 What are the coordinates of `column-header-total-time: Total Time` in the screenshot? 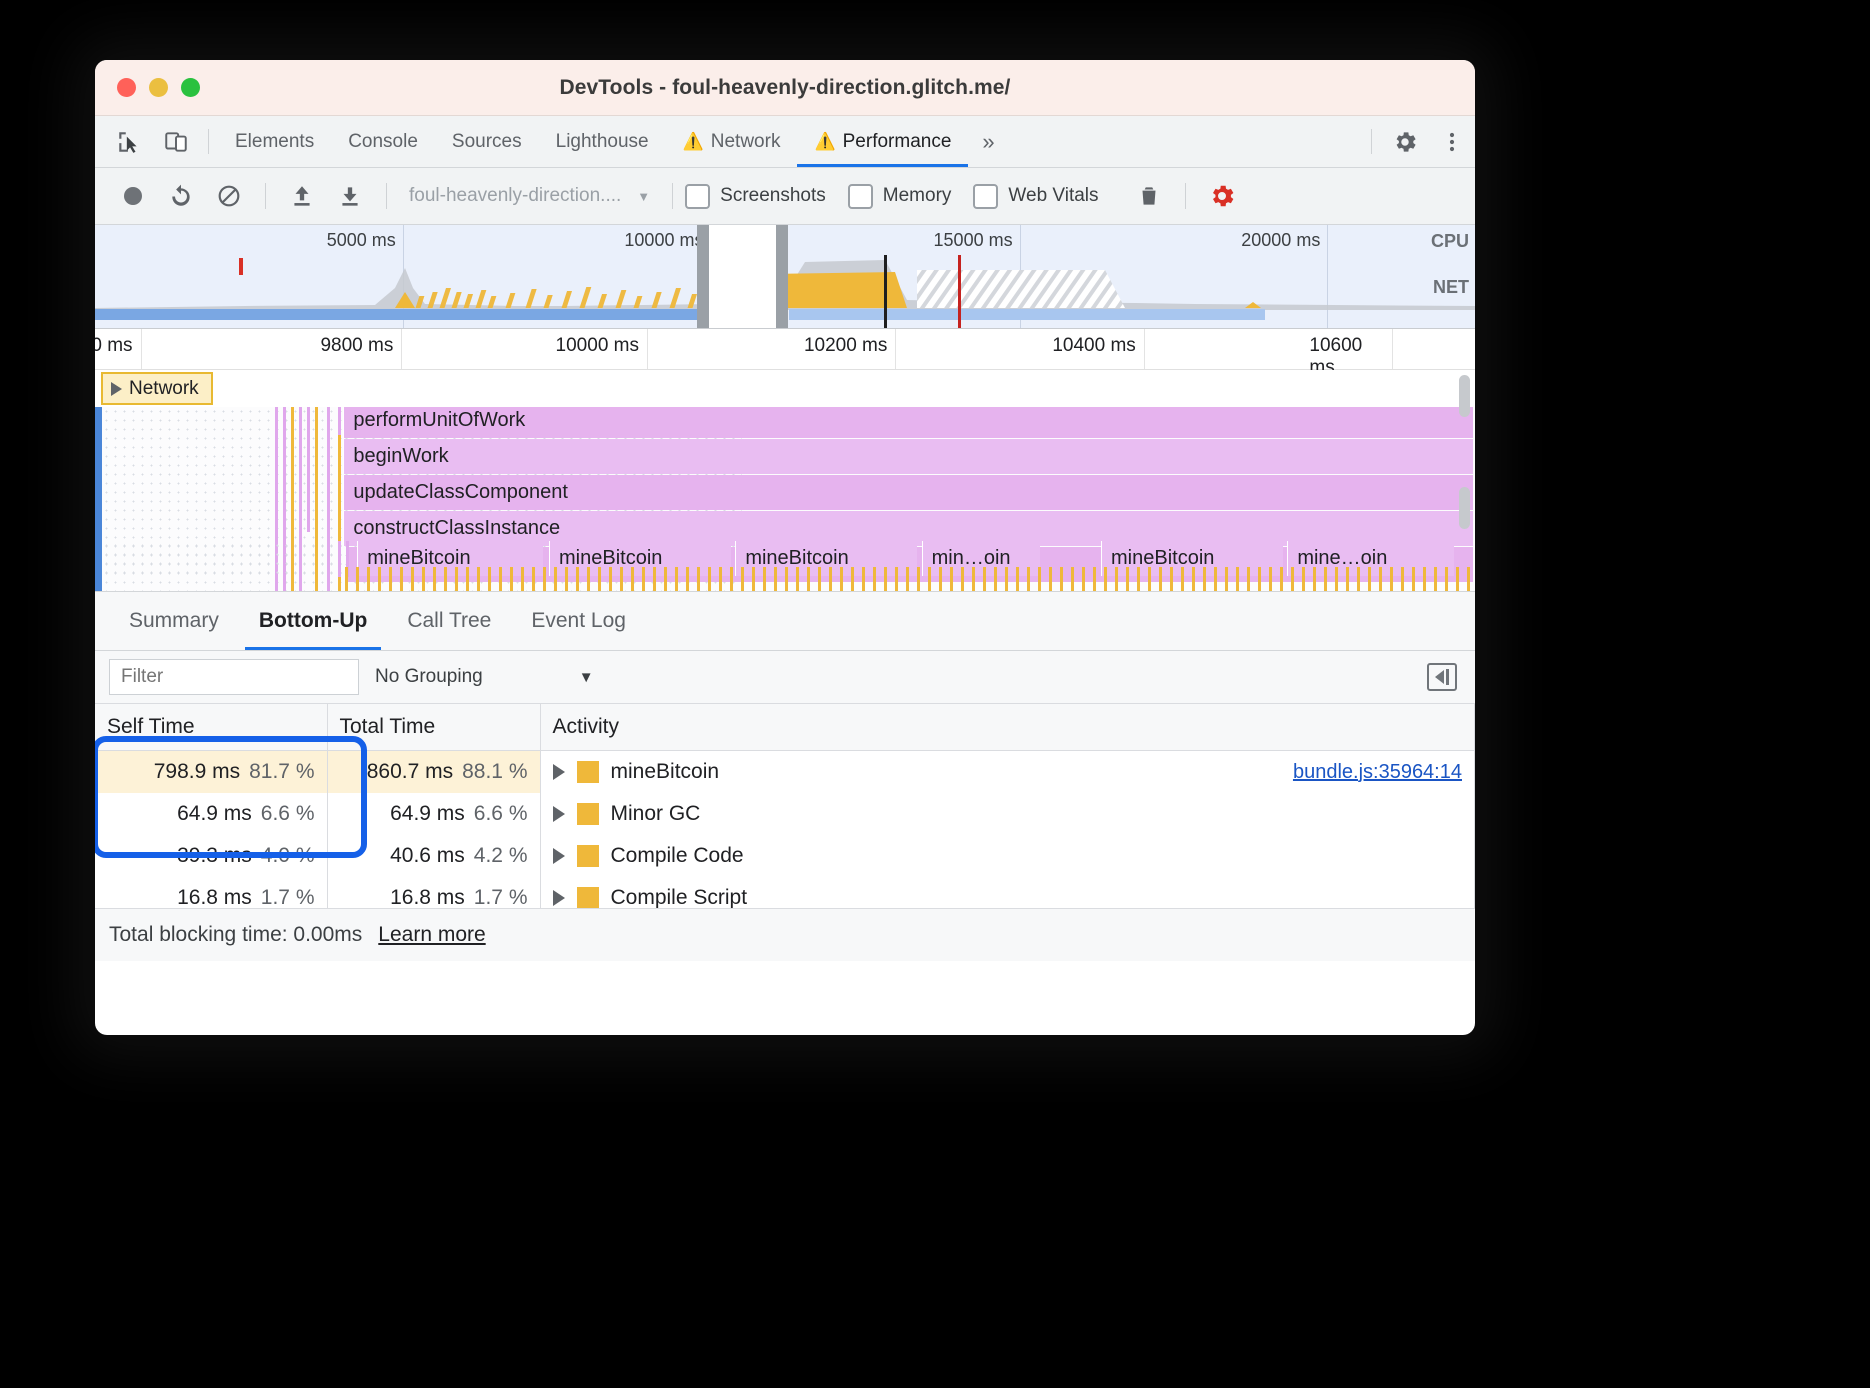 It's located at (434, 727).